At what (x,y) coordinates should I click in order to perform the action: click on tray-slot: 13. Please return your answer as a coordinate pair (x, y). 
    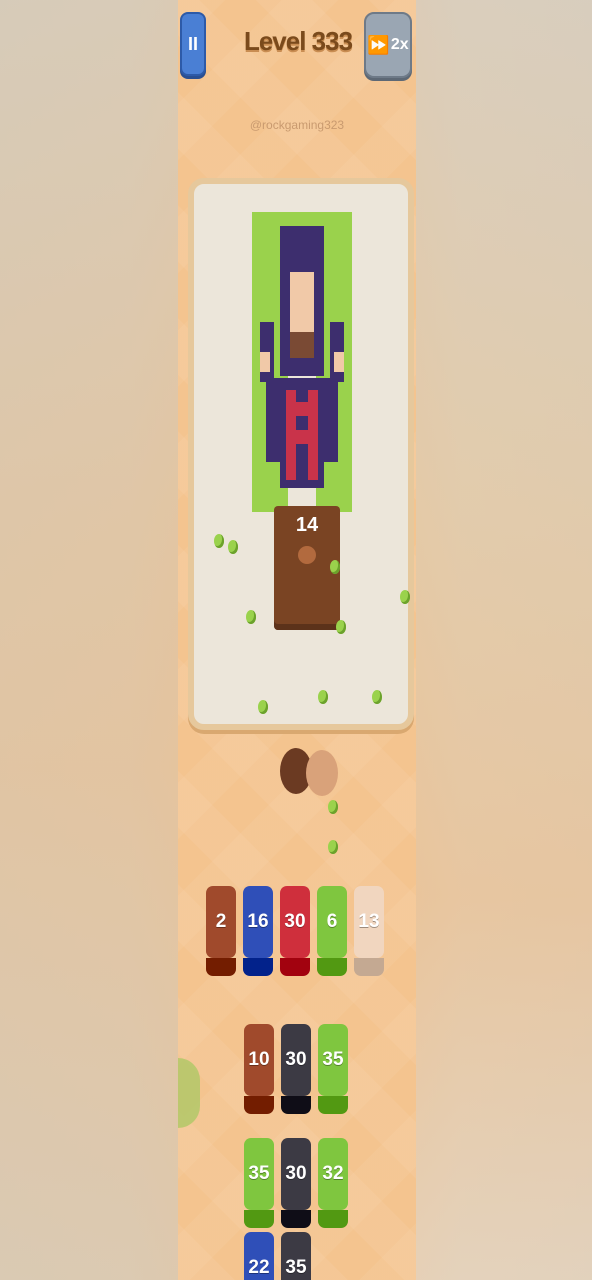
    Looking at the image, I should click on (369, 932).